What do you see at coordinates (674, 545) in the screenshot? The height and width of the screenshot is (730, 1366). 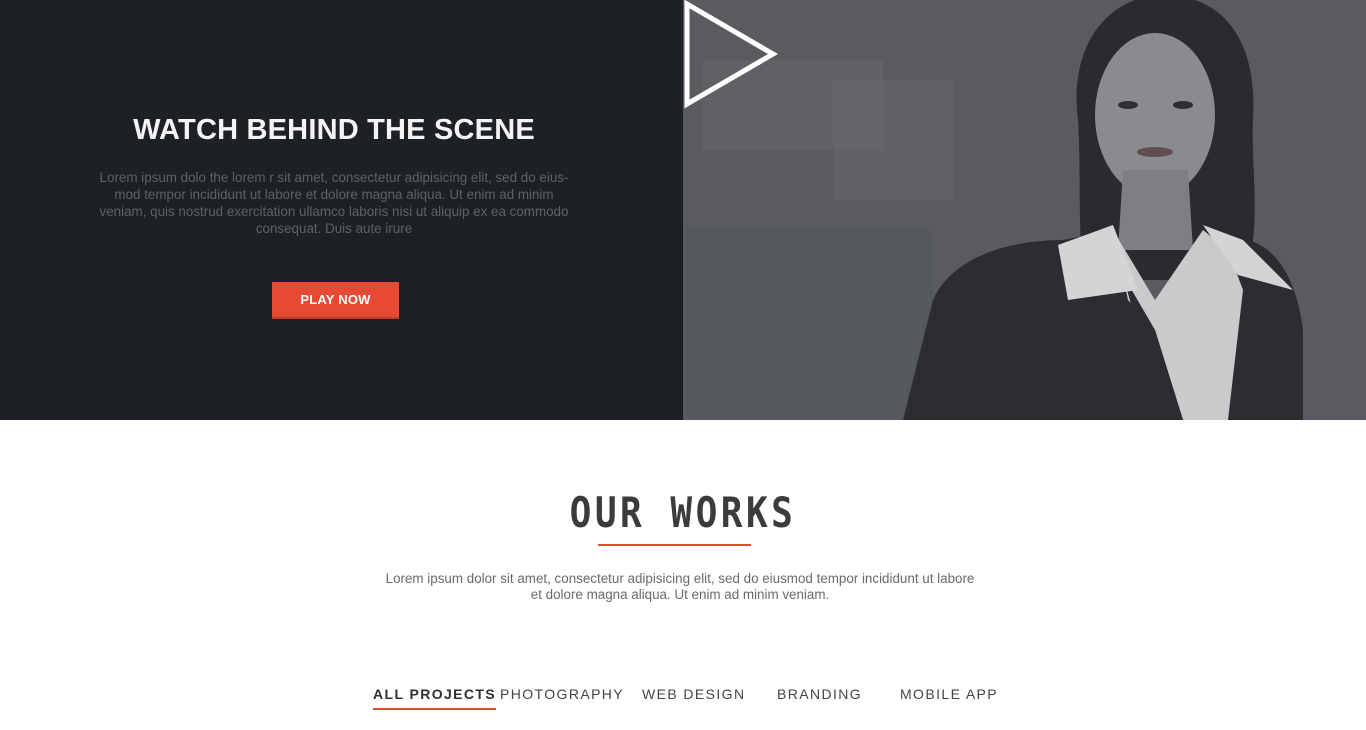 I see `works-title-underline` at bounding box center [674, 545].